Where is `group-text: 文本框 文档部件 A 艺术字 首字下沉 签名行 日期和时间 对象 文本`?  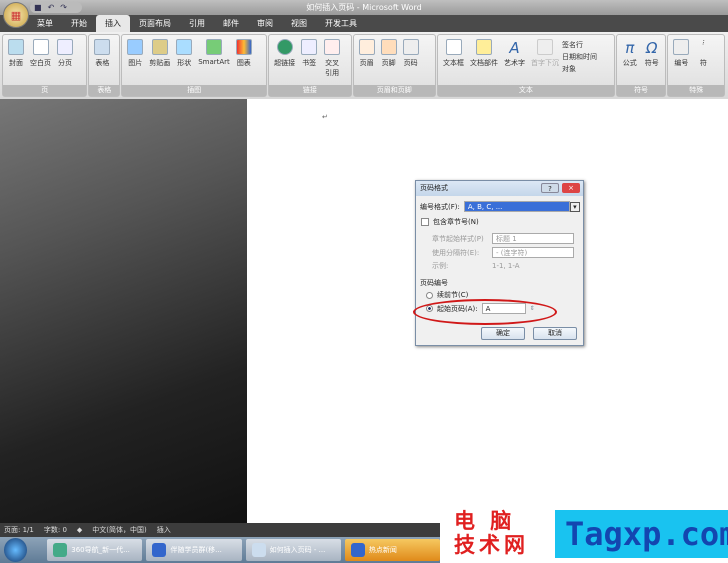 group-text: 文本框 文档部件 A 艺术字 首字下沉 签名行 日期和时间 对象 文本 is located at coordinates (526, 65).